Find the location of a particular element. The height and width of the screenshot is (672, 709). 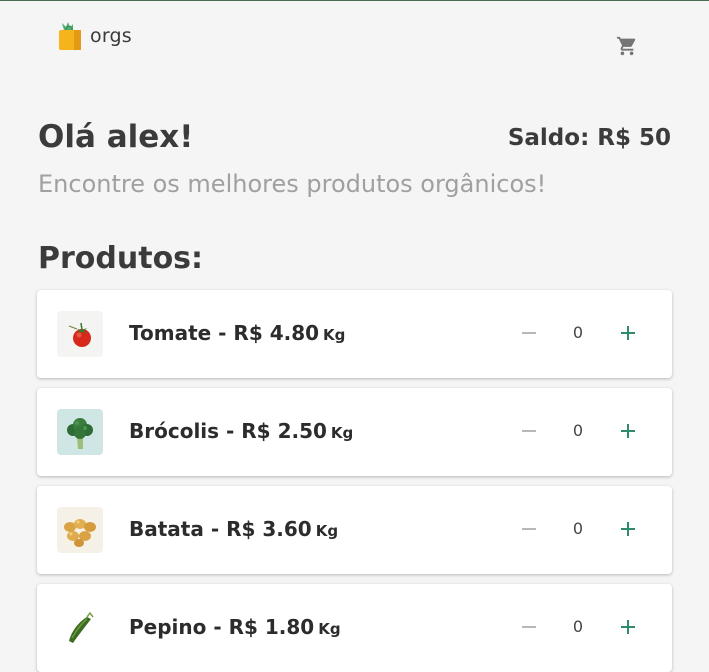

top-bar: orgs is located at coordinates (354, 41).